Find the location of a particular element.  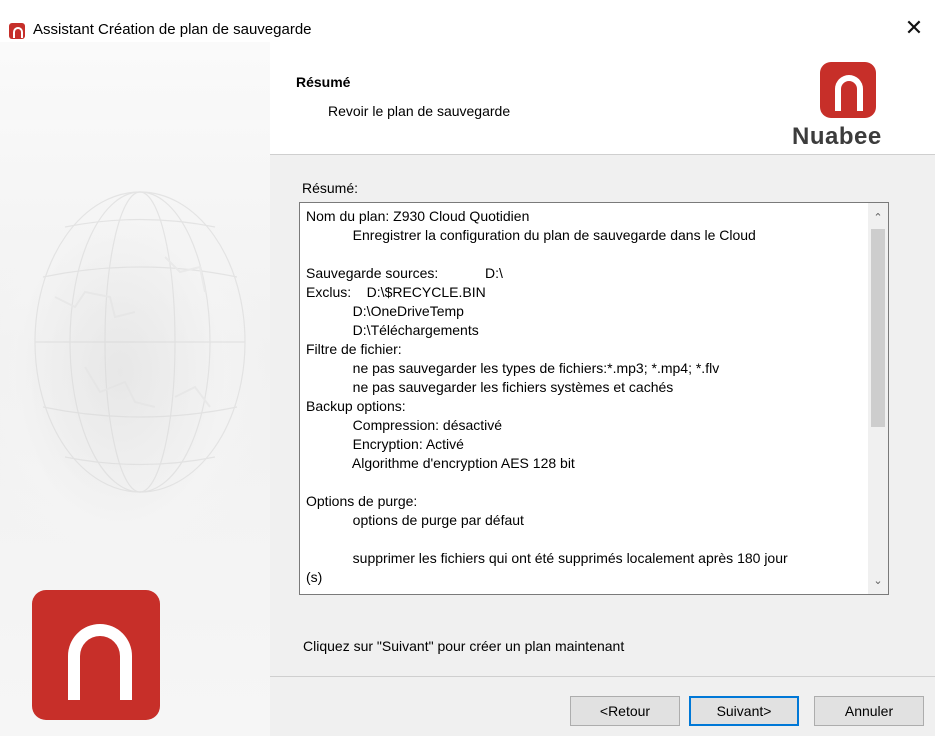

brand-name: Nuabee is located at coordinates (837, 136).